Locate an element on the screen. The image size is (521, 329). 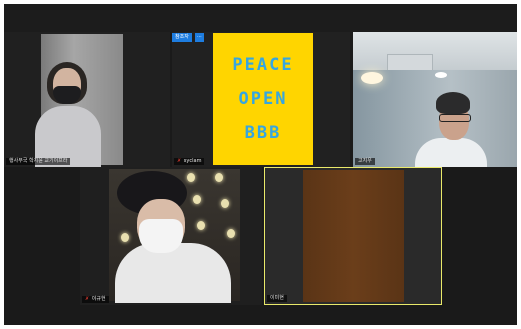
face-mask is located at coordinates (161, 236).